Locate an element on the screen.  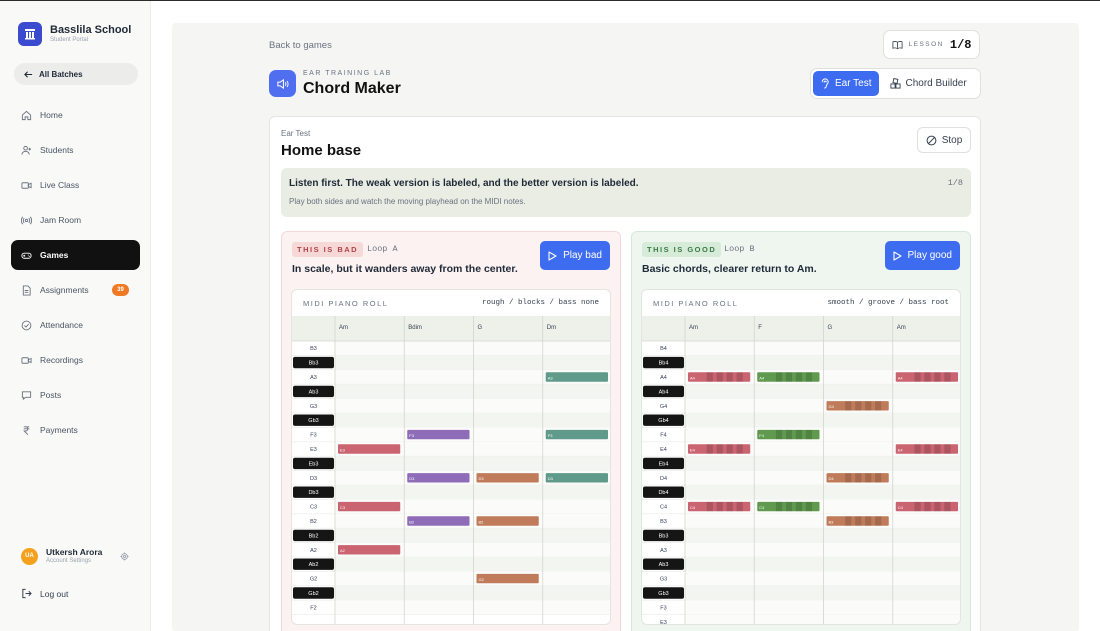
play-bad-button: Play bad is located at coordinates (575, 255).